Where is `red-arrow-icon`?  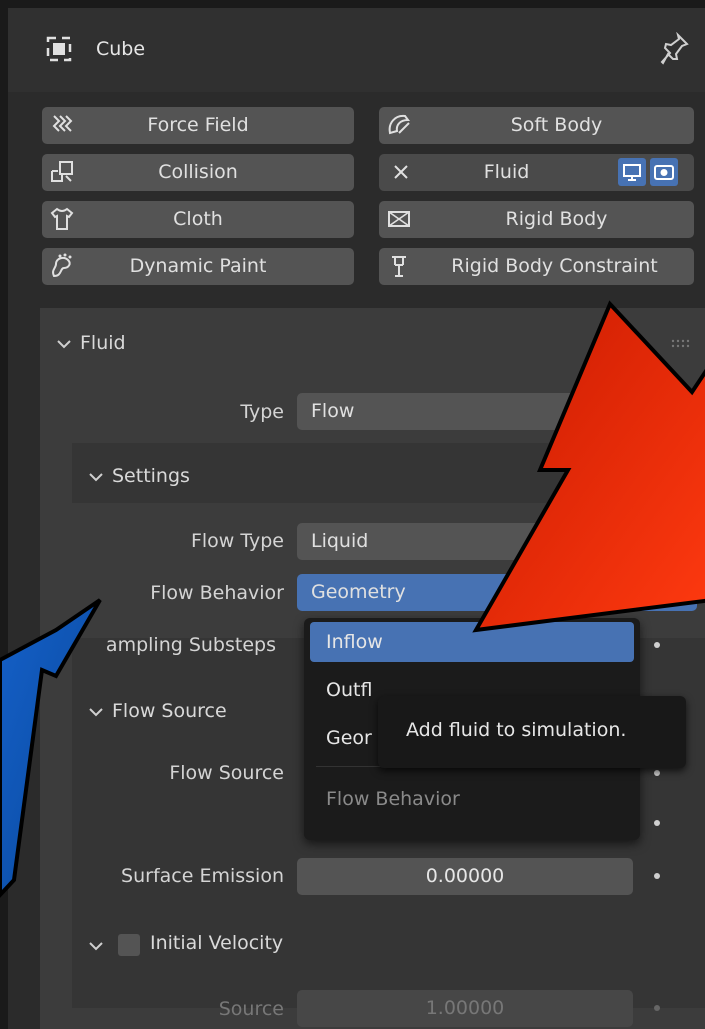 red-arrow-icon is located at coordinates (588, 466).